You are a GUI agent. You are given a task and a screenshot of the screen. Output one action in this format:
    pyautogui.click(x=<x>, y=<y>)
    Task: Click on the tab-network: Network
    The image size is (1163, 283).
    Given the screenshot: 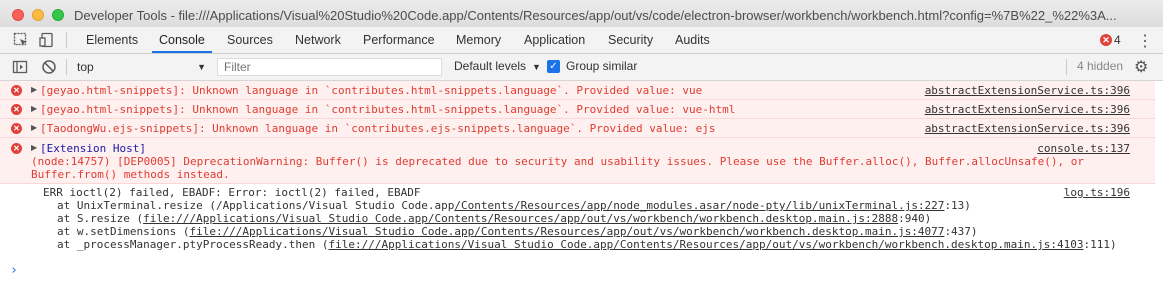 What is the action you would take?
    pyautogui.click(x=318, y=40)
    